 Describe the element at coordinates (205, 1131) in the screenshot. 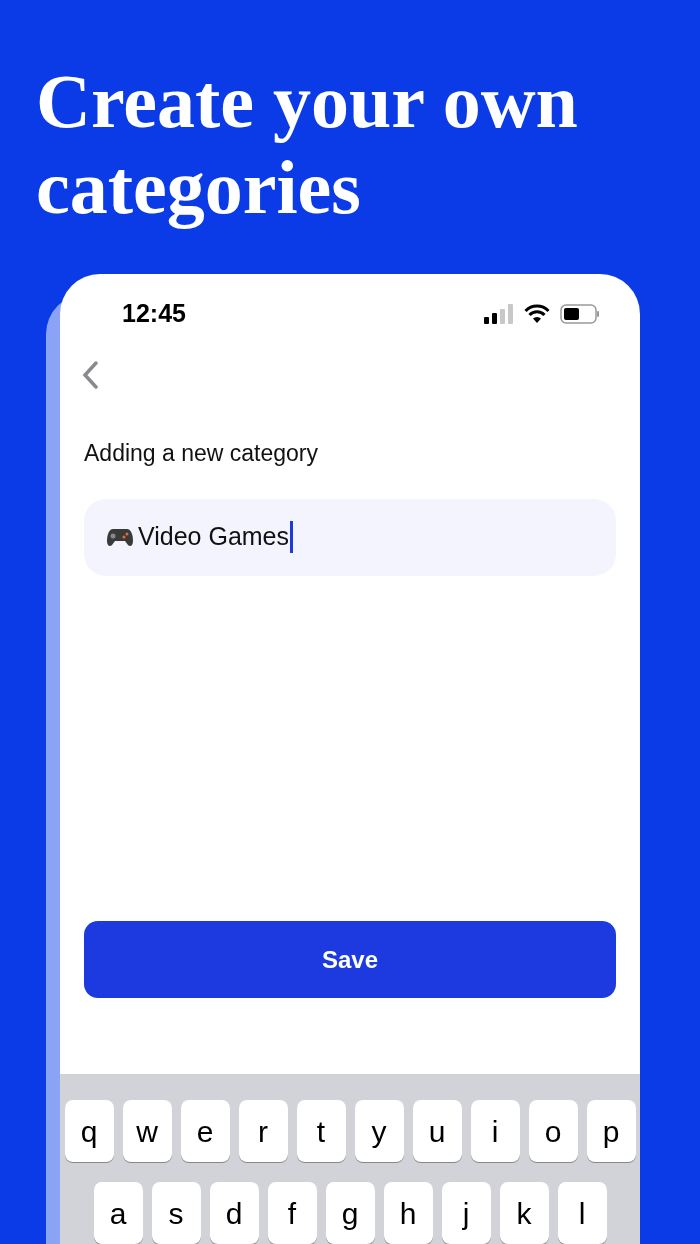

I see `keyboard-key: e` at that location.